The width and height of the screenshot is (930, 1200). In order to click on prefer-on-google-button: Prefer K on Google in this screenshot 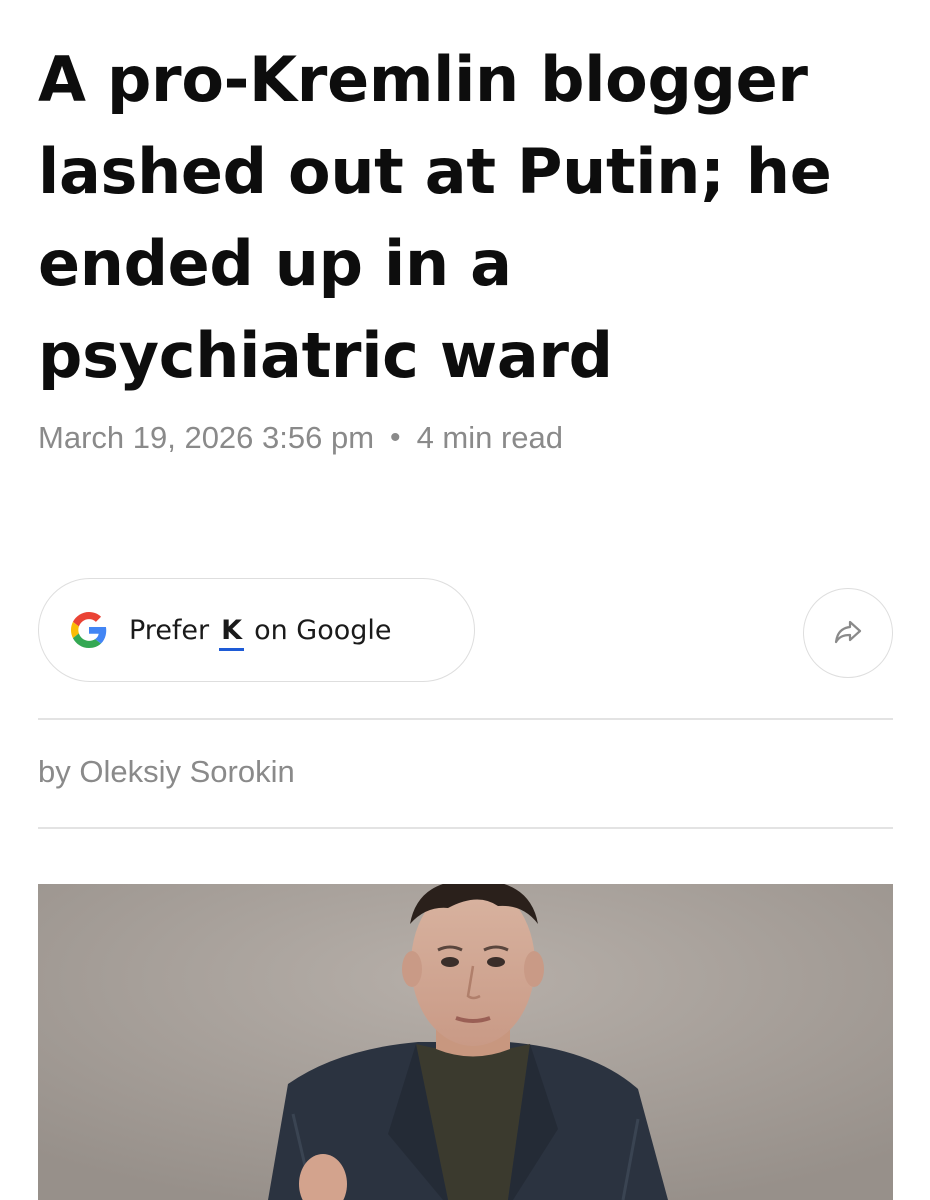, I will do `click(256, 630)`.